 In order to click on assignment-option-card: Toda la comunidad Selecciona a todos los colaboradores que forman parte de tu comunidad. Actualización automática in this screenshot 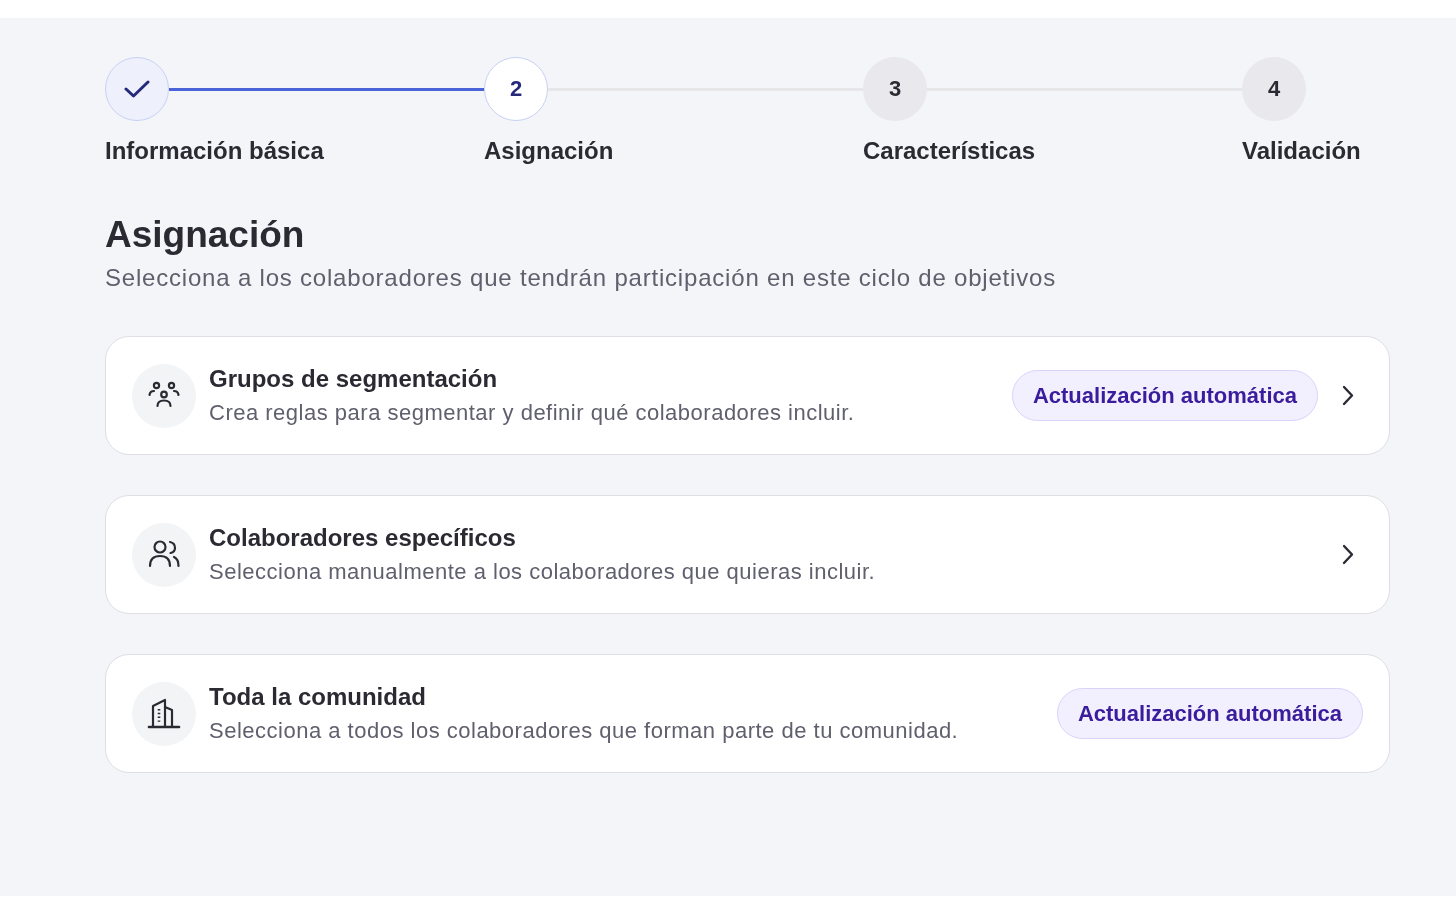, I will do `click(747, 713)`.